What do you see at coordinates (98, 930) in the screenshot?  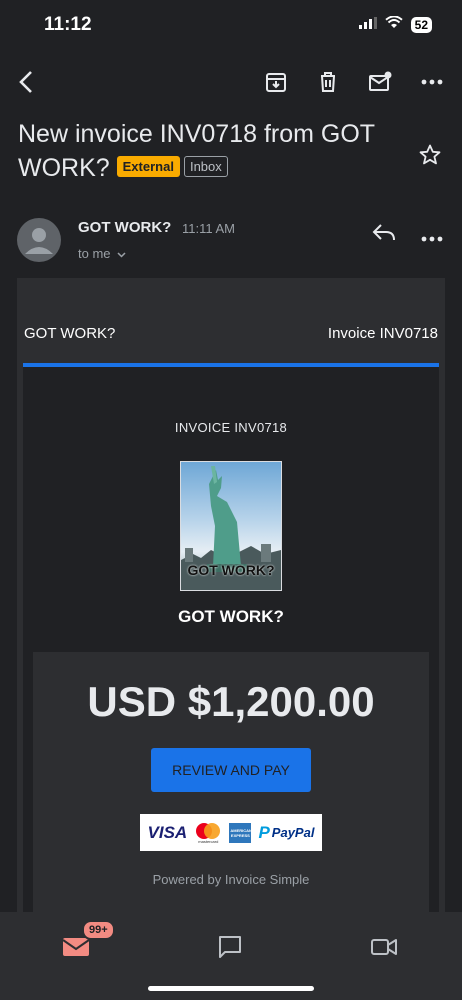 I see `mail-count-badge: 99+` at bounding box center [98, 930].